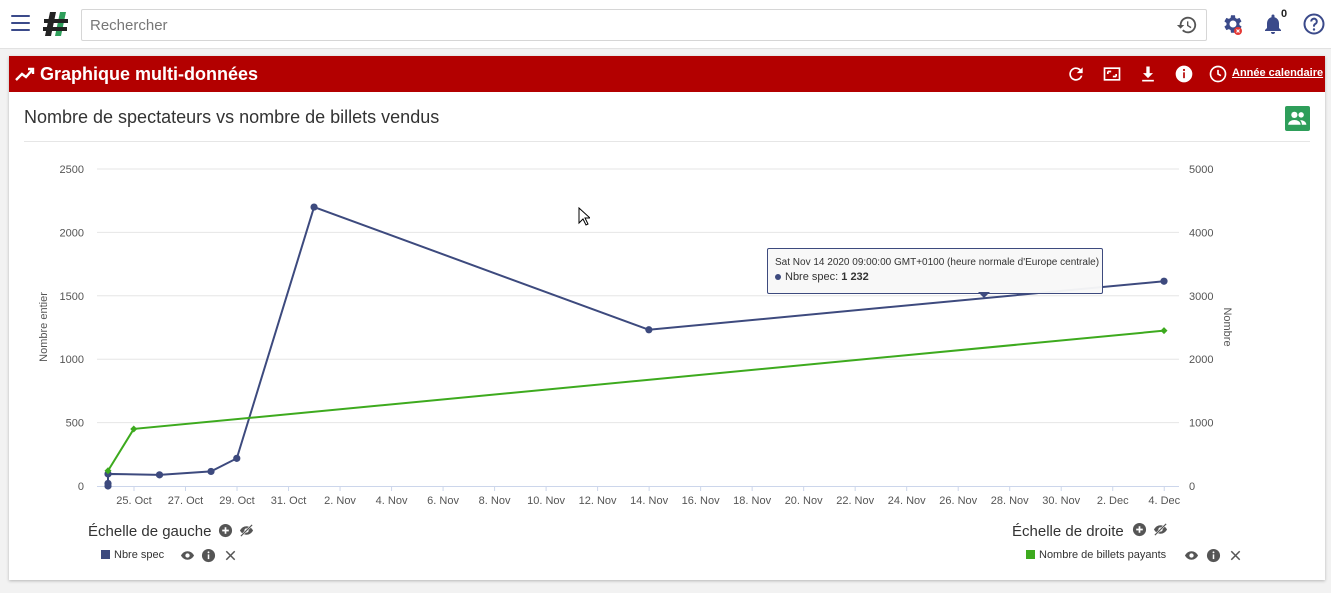 The image size is (1331, 593). Describe the element at coordinates (1201, 424) in the screenshot. I see `y-right-tick-label: 1000` at that location.